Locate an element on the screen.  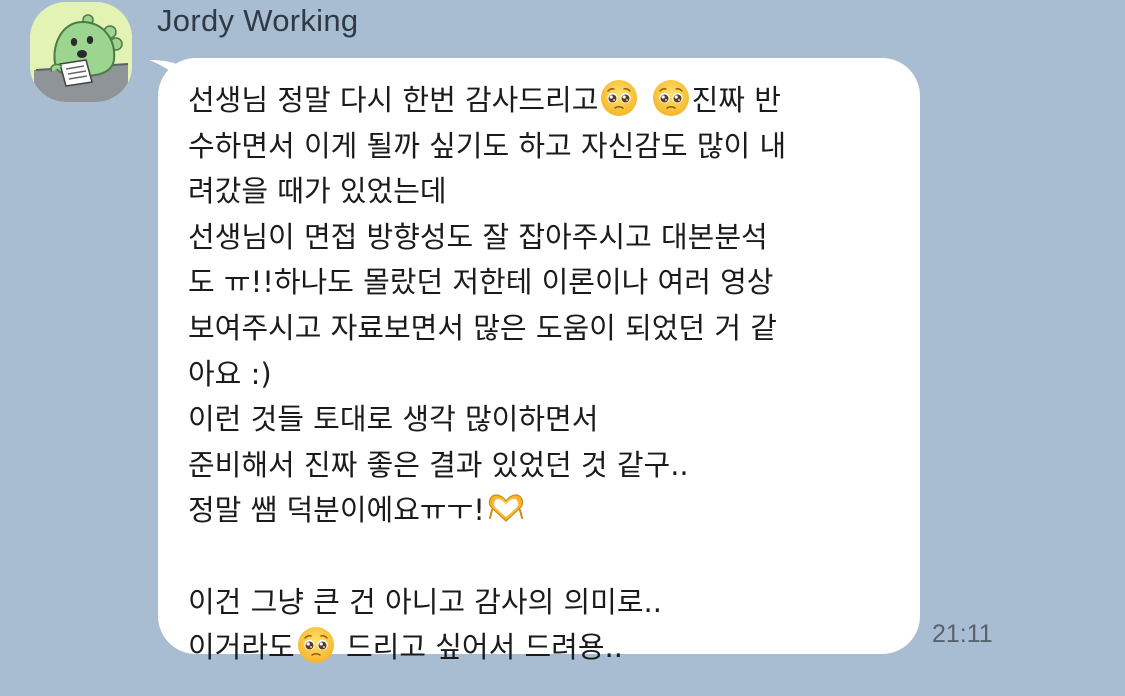
message-line: 도 ㅠ!!하나도 몰랐던 저한테 이론이나 여러 영상 is located at coordinates (541, 283).